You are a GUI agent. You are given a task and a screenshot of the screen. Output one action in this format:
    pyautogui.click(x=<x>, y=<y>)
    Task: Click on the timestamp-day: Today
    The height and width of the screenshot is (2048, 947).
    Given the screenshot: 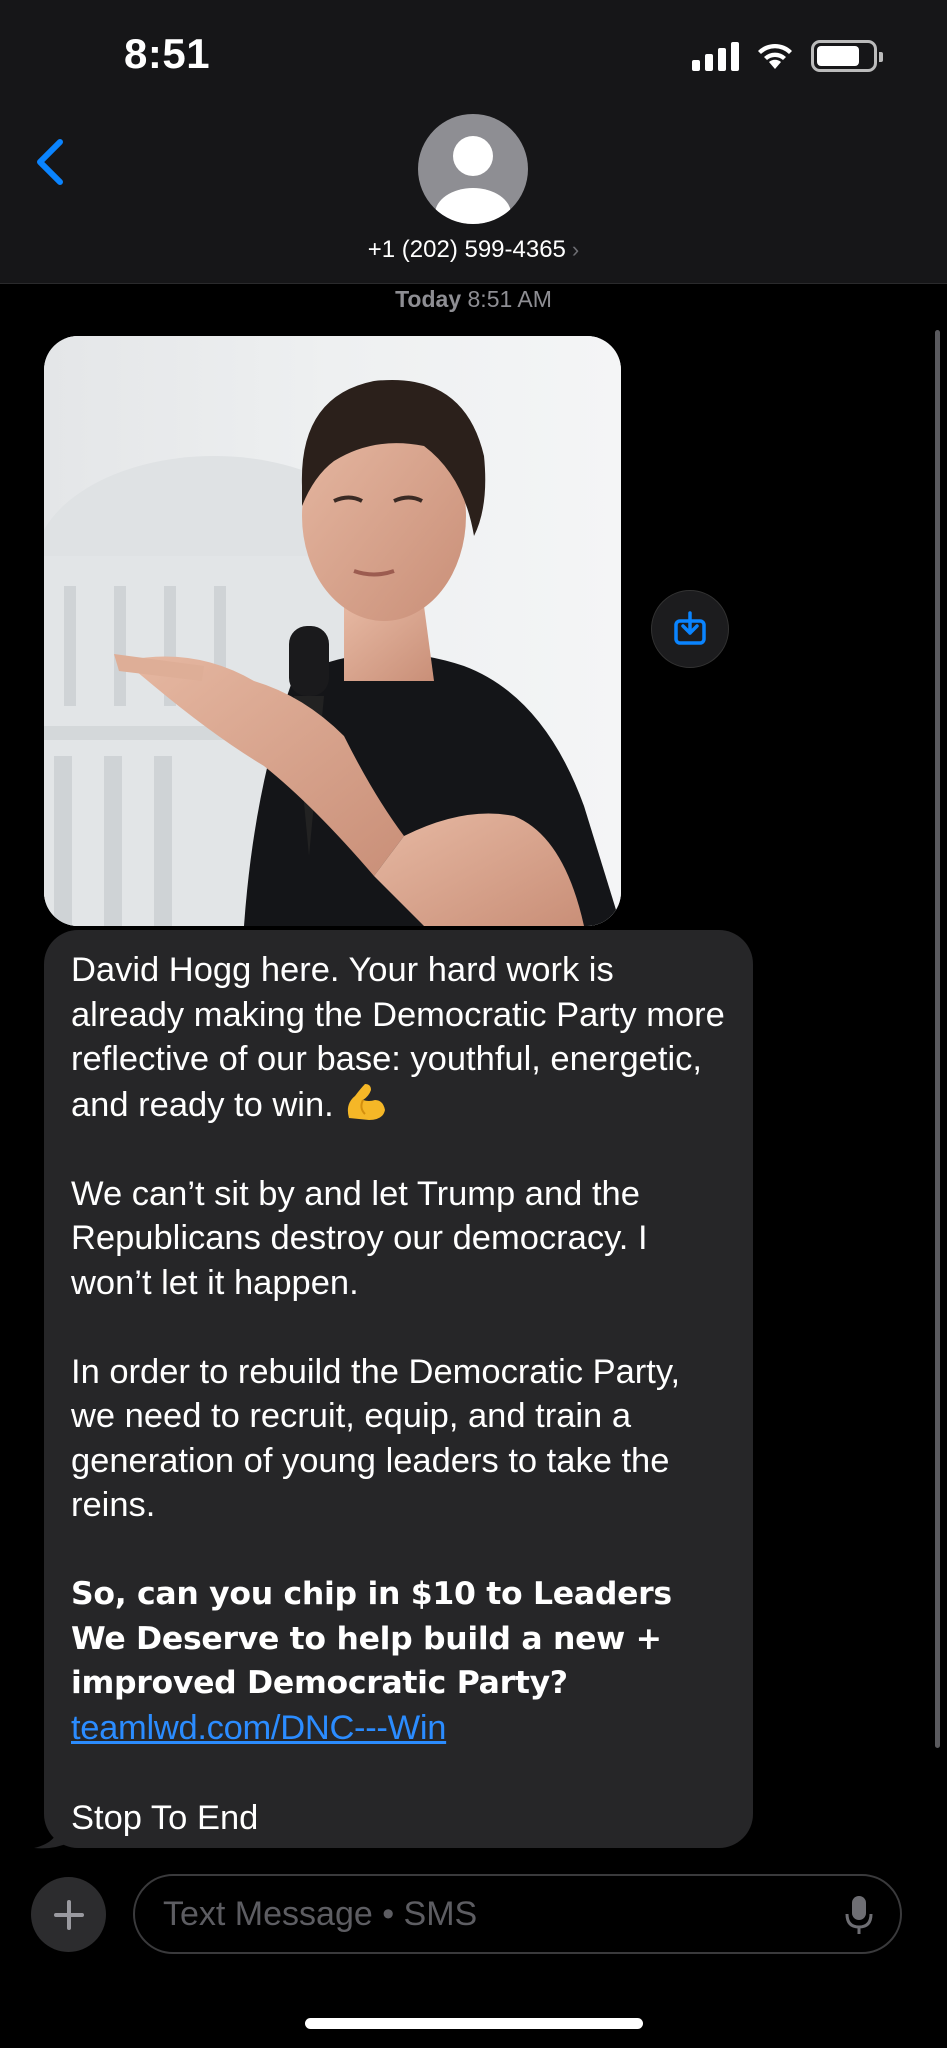 What is the action you would take?
    pyautogui.click(x=428, y=299)
    